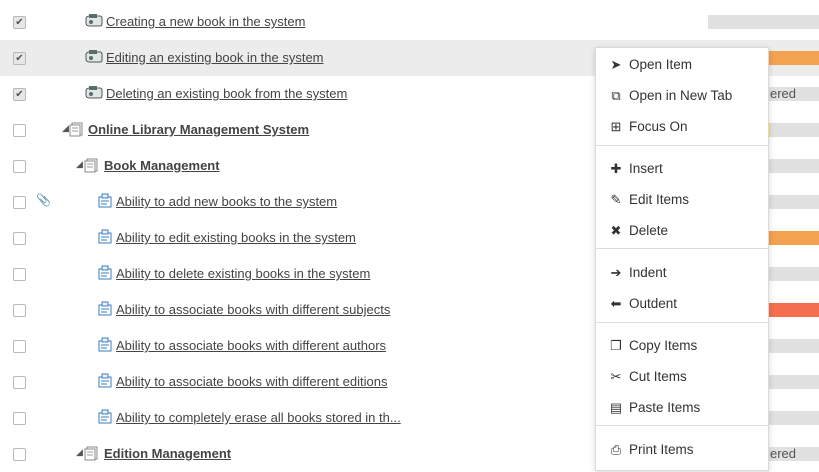 This screenshot has height=472, width=819. Describe the element at coordinates (616, 449) in the screenshot. I see `printer-icon: ⎙` at that location.